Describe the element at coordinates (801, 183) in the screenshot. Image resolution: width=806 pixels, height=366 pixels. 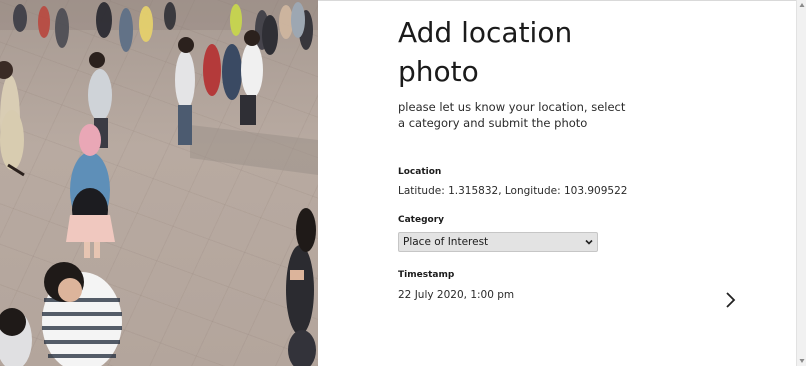
I see `vertical-scrollbar` at that location.